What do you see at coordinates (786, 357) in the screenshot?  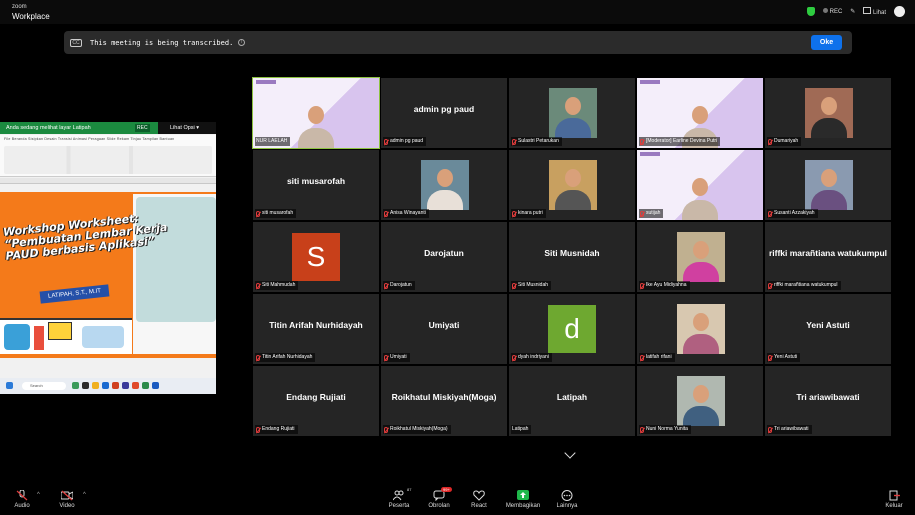 I see `participant-name: Yeni Astuti` at bounding box center [786, 357].